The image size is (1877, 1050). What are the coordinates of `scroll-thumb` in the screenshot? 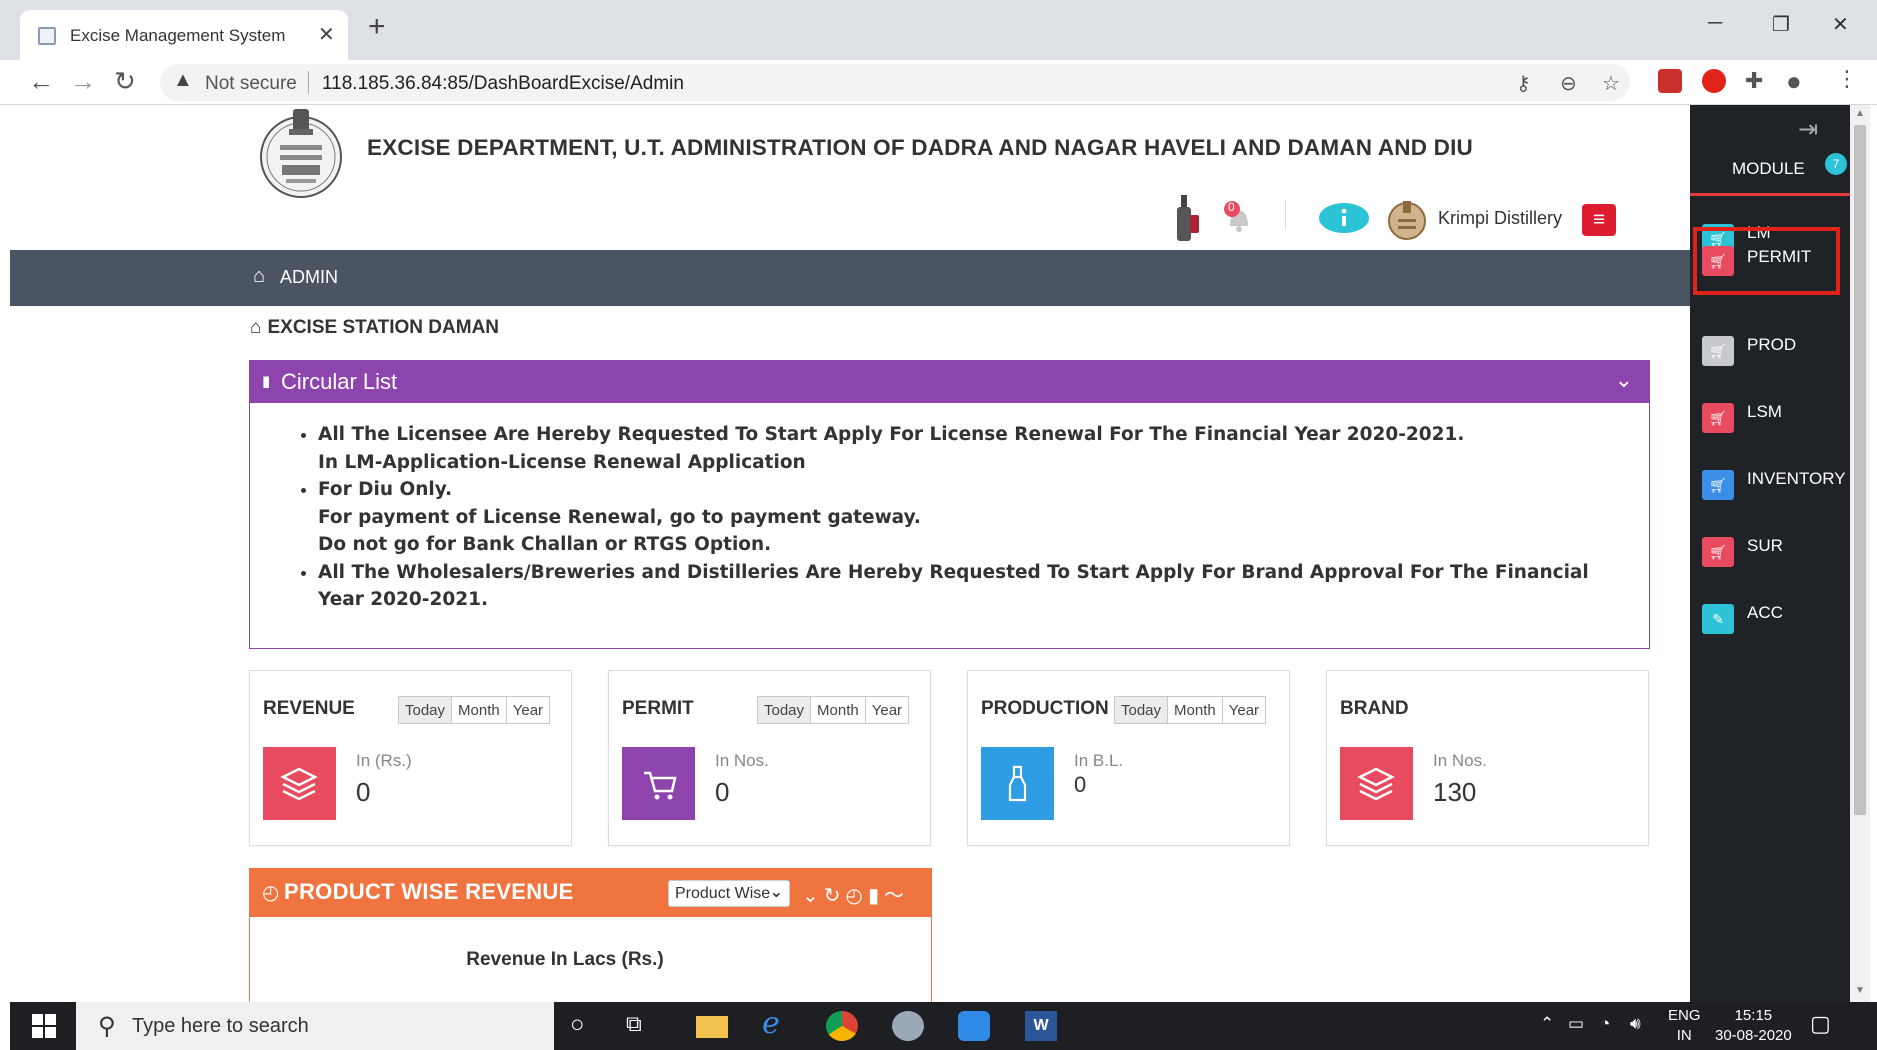 It's located at (1860, 470).